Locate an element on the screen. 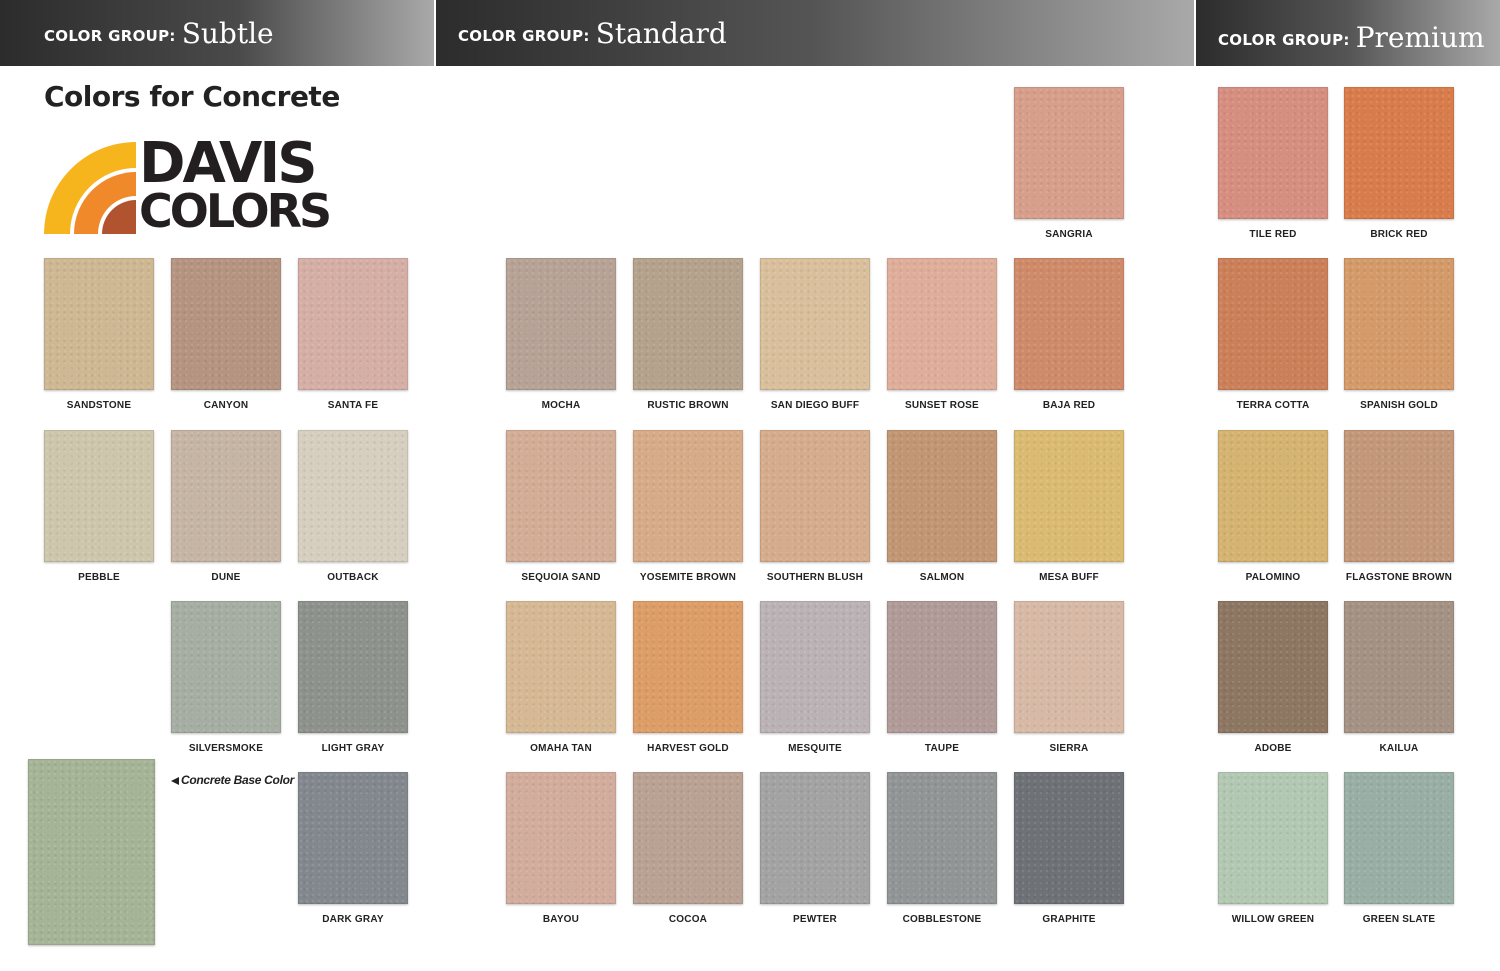  rainbow-arc-icon is located at coordinates (90, 188).